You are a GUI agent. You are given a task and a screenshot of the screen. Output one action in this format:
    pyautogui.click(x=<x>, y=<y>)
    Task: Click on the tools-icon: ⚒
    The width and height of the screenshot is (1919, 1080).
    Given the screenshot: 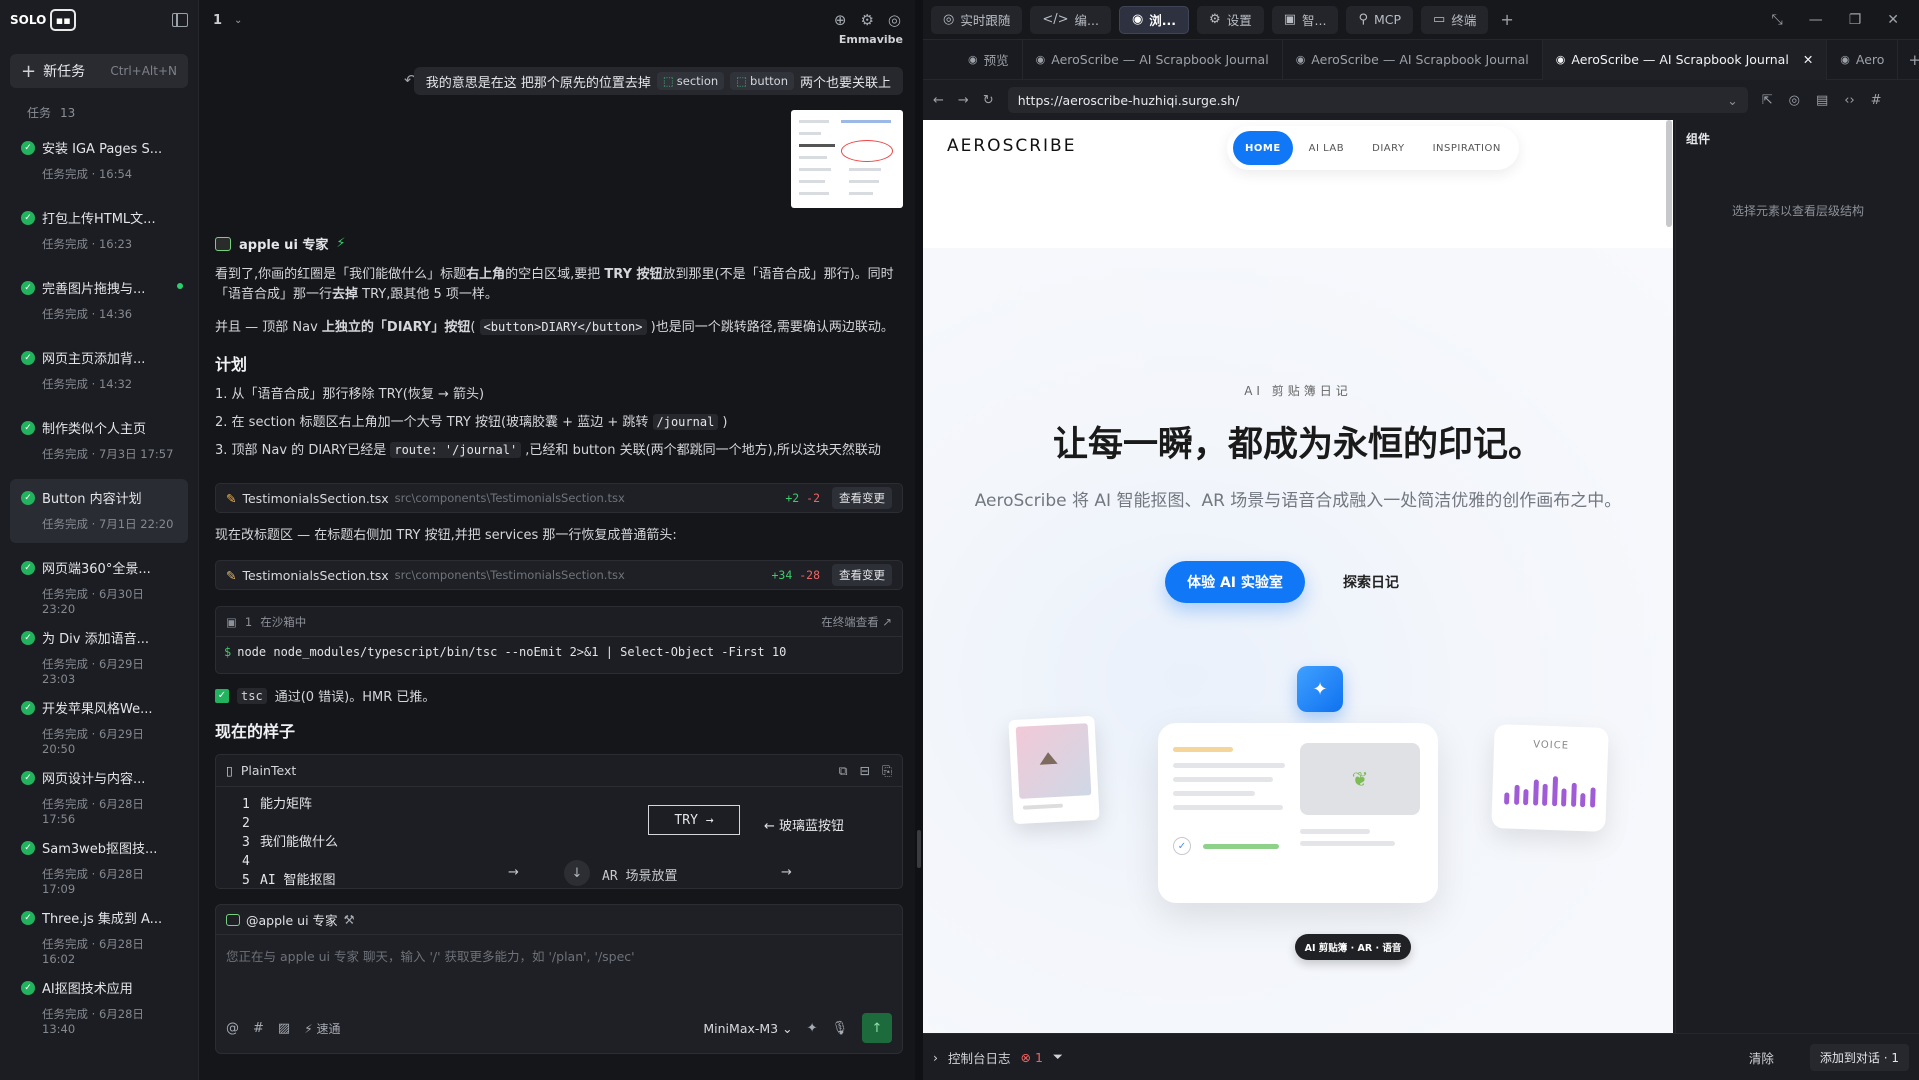 What is the action you would take?
    pyautogui.click(x=349, y=919)
    